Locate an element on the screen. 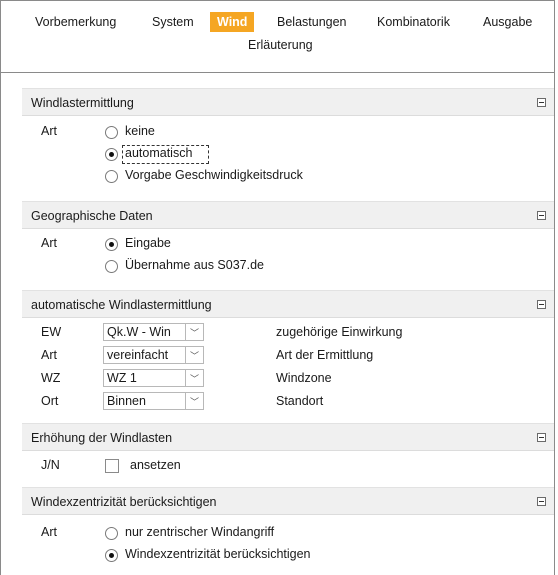 Image resolution: width=558 pixels, height=575 pixels. section-header-automatische-windlastermittlung: automatische Windlastermittlung is located at coordinates (288, 304).